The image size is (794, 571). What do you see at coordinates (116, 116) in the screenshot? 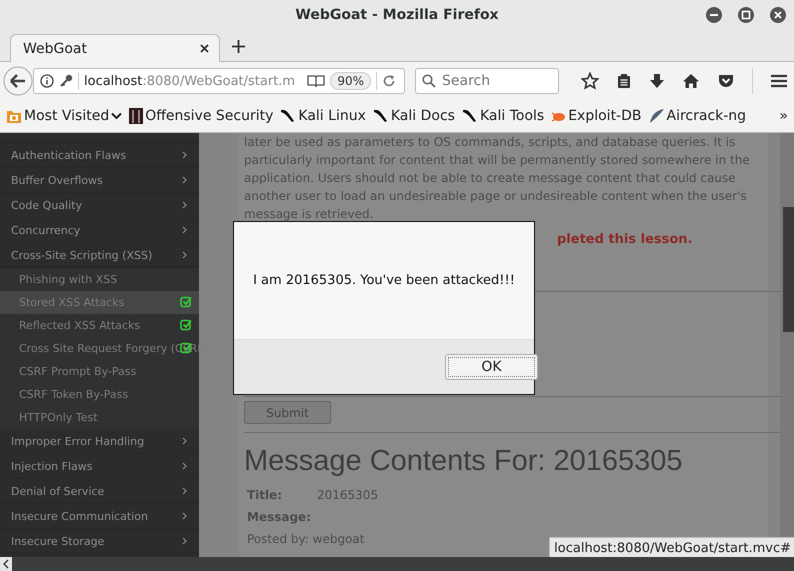
I see `chevron-down-icon` at bounding box center [116, 116].